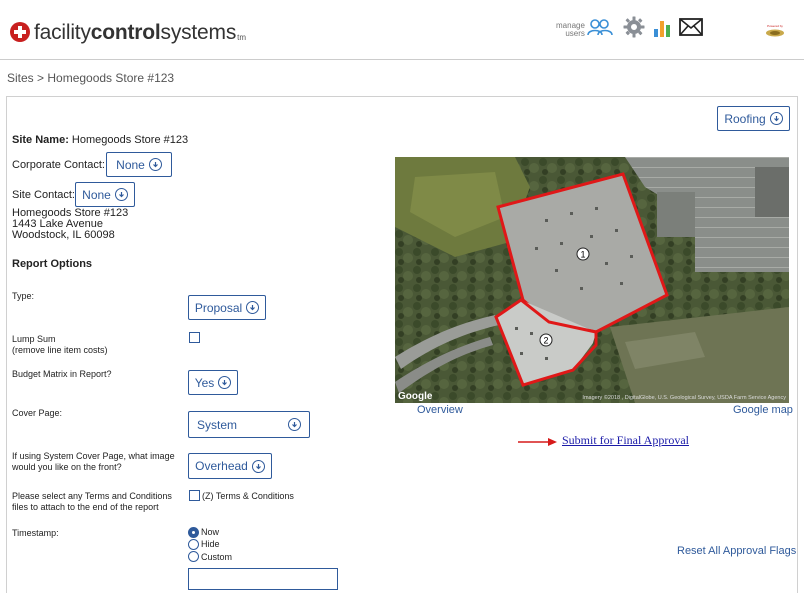  I want to click on submit-final-approval-link: Submit for Final Approval, so click(625, 440).